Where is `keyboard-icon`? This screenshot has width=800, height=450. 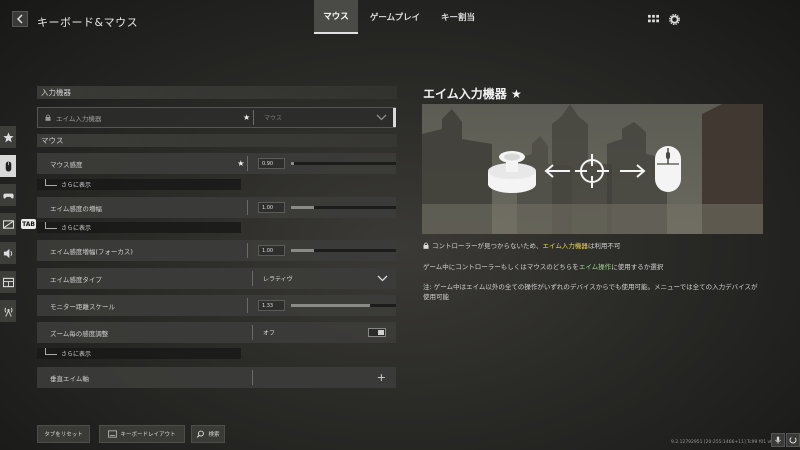
keyboard-icon is located at coordinates (113, 434).